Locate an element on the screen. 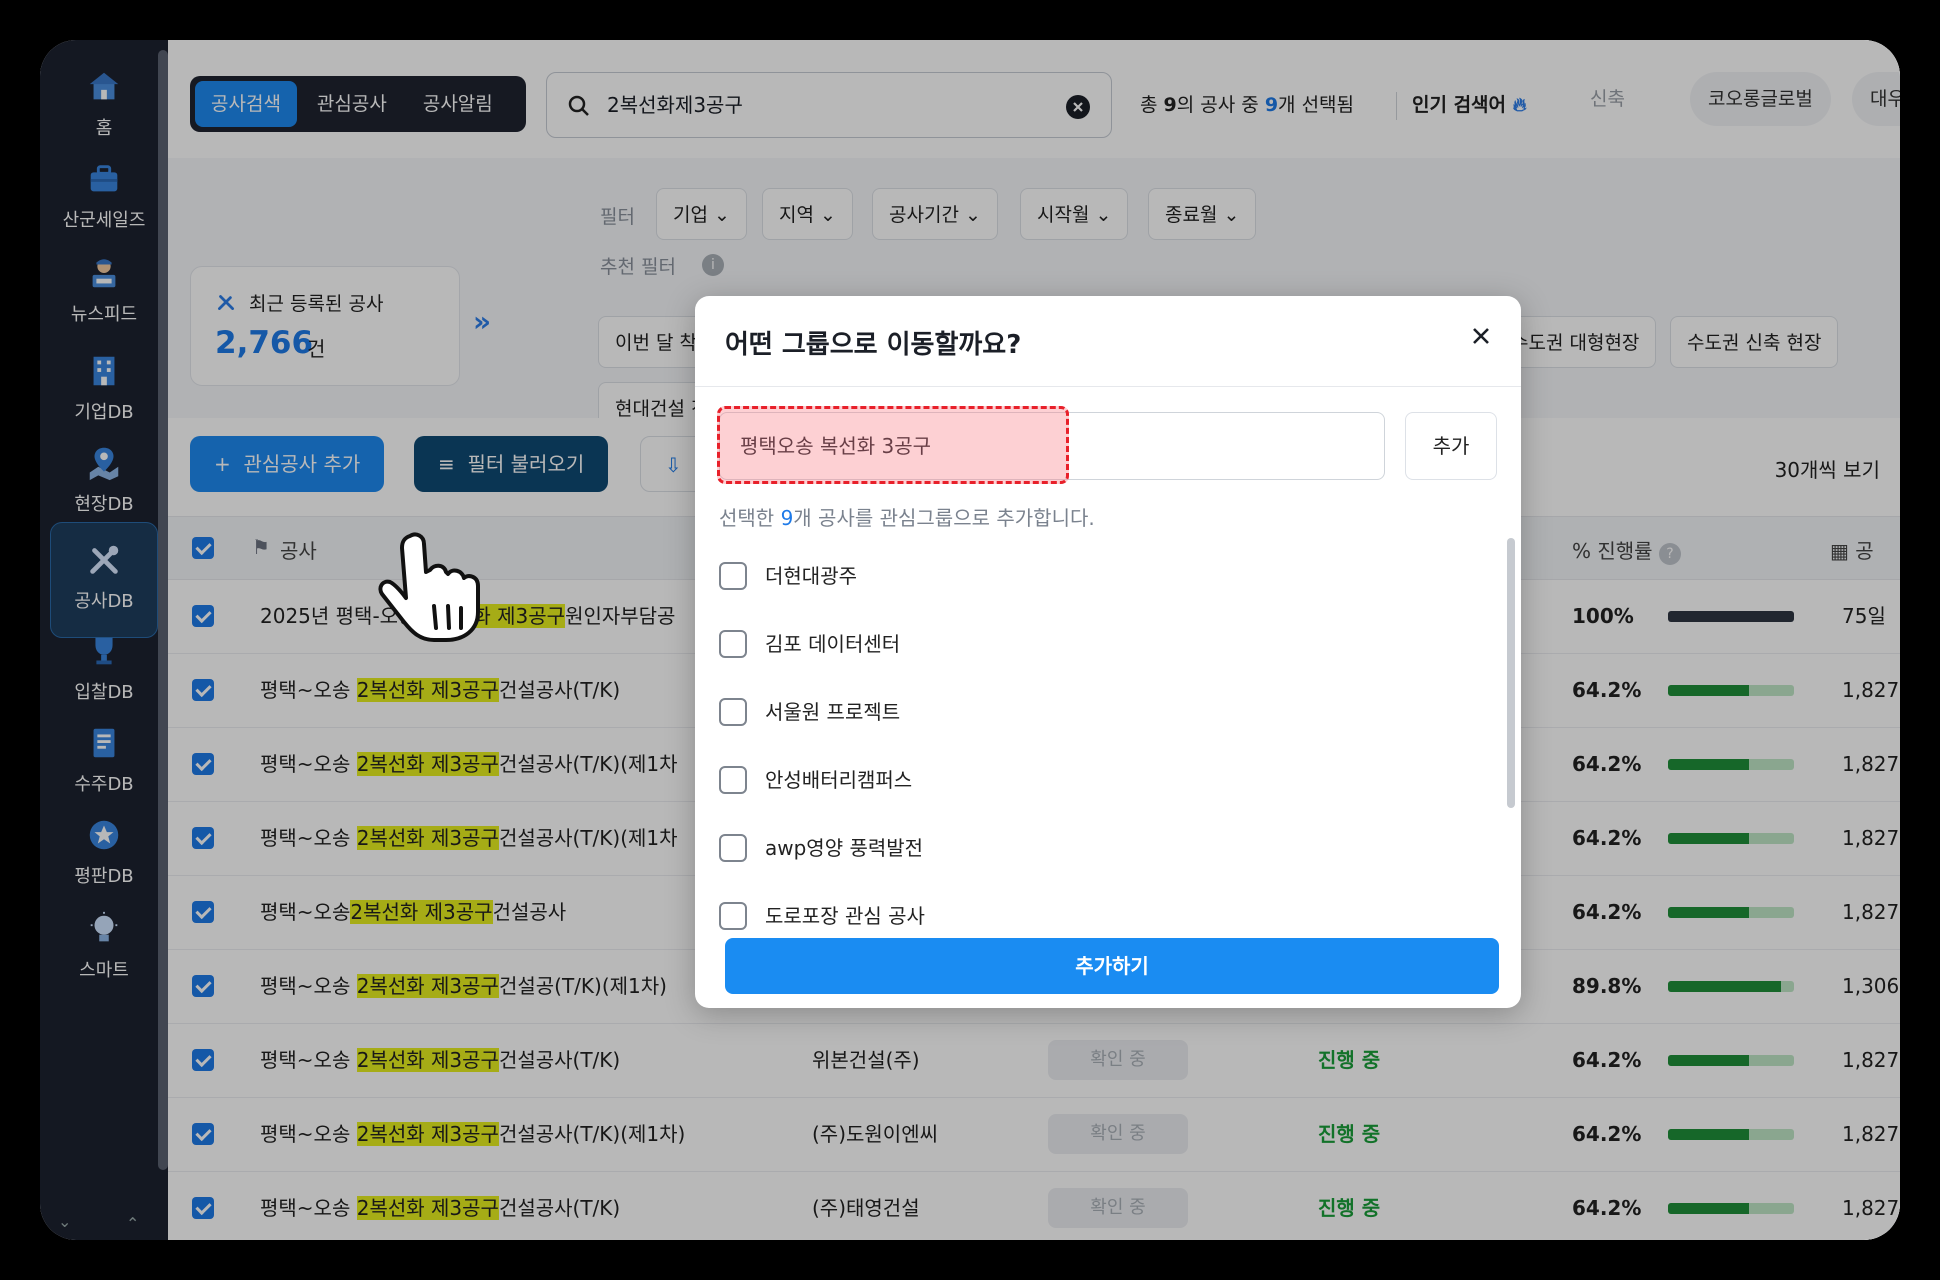  dialog-hint: 선택한 9개 공사를 관심그룹으로 추가합니다. is located at coordinates (907, 518).